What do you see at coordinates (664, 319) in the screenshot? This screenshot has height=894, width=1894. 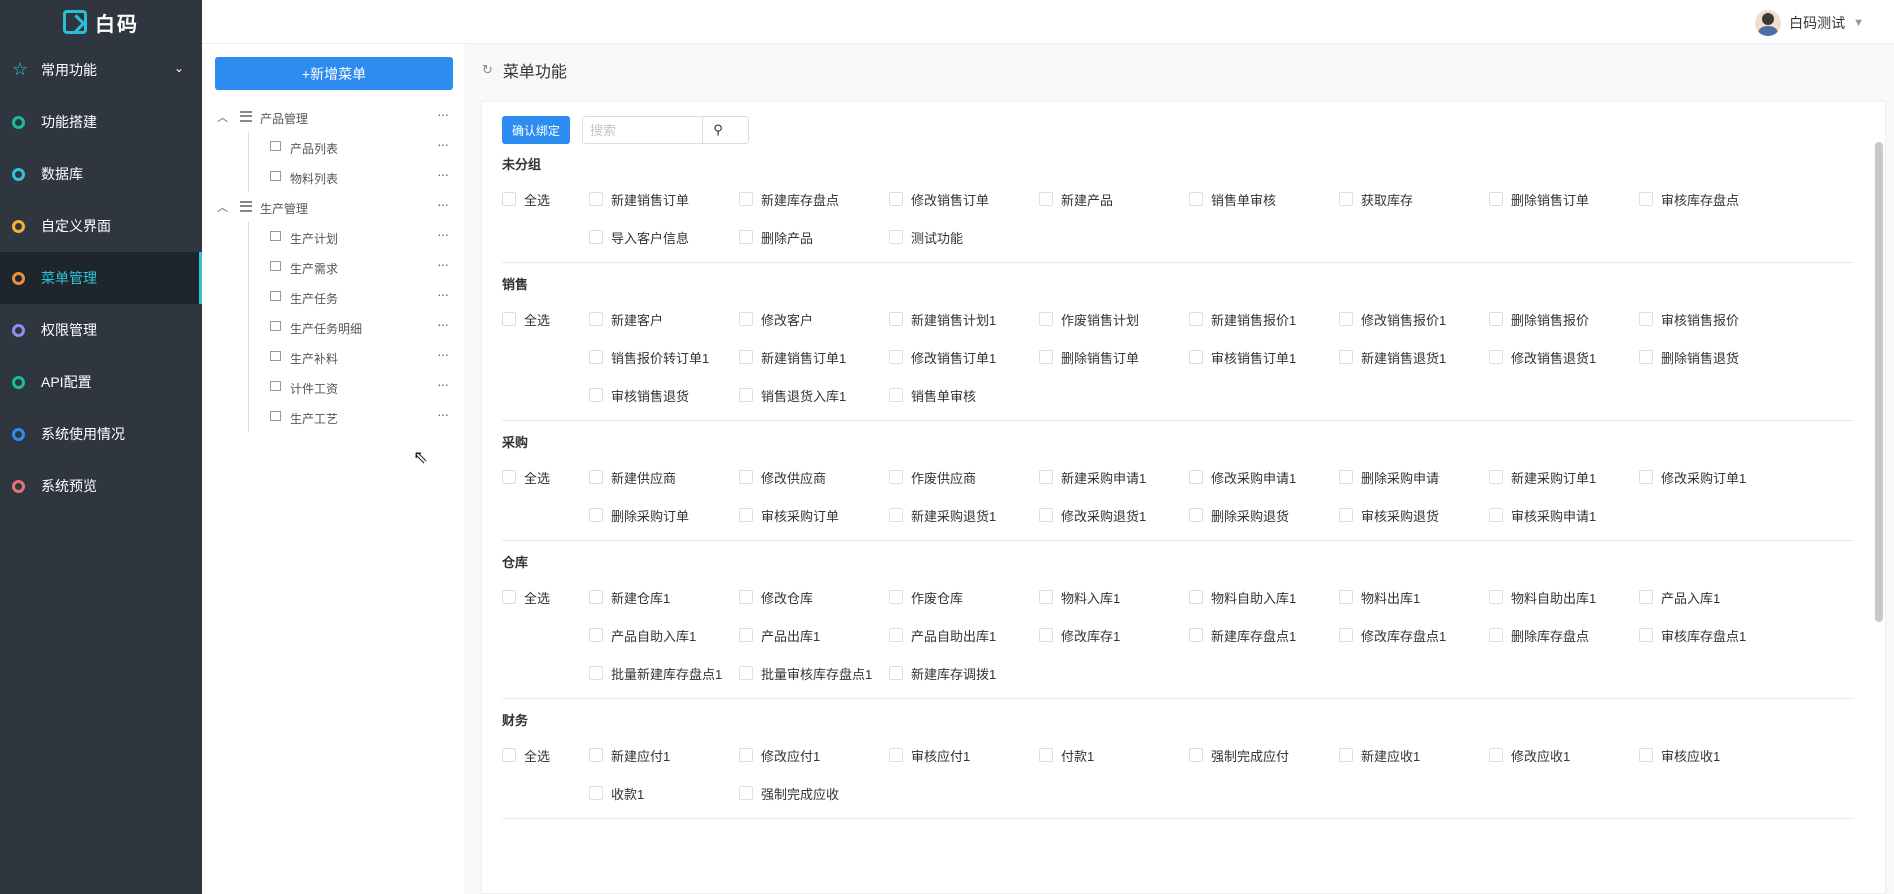 I see `function-checkbox: 新建客户` at bounding box center [664, 319].